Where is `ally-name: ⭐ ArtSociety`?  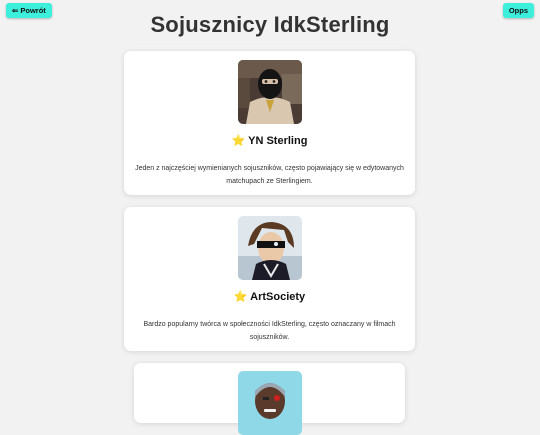 ally-name: ⭐ ArtSociety is located at coordinates (269, 297).